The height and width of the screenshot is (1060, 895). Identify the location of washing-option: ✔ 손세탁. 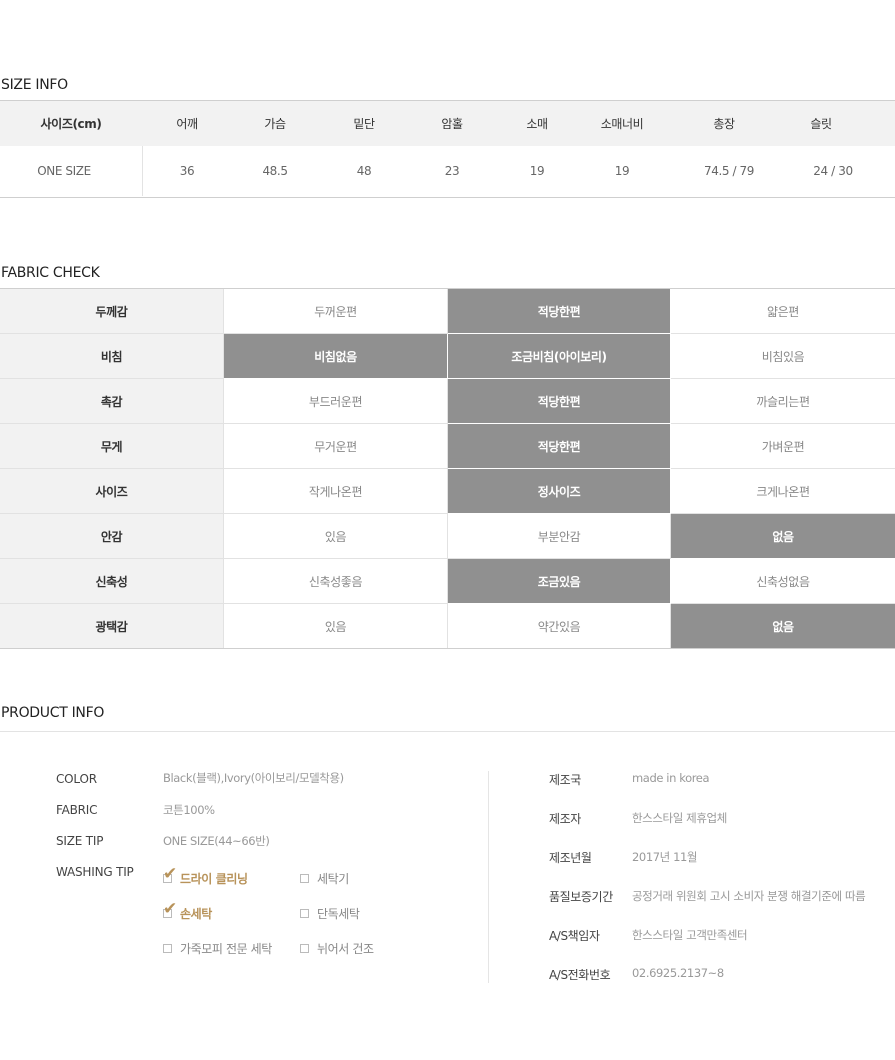
(187, 911).